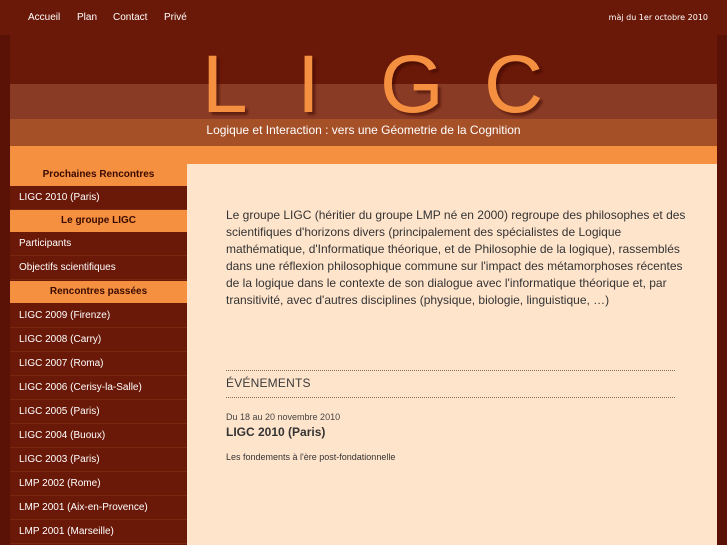 The height and width of the screenshot is (545, 727). I want to click on nav-link-accueil: Accueil, so click(44, 18).